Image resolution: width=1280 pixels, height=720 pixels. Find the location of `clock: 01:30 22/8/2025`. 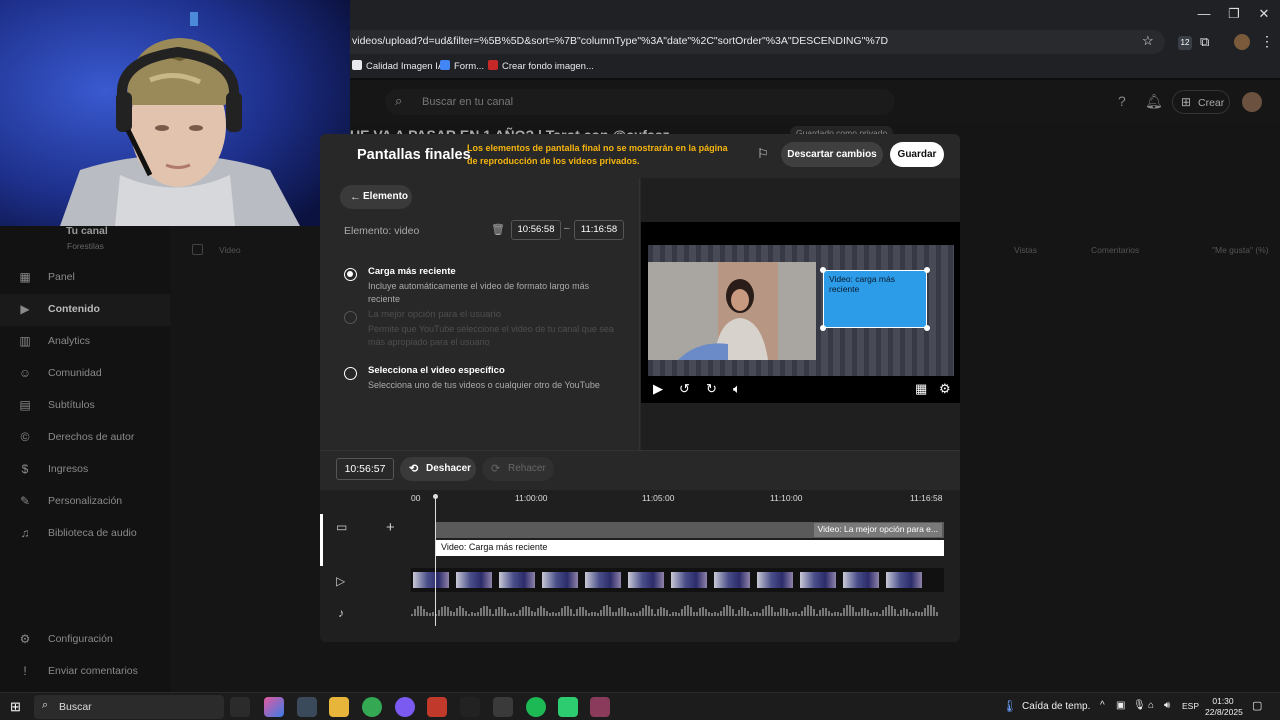

clock: 01:30 22/8/2025 is located at coordinates (1224, 707).